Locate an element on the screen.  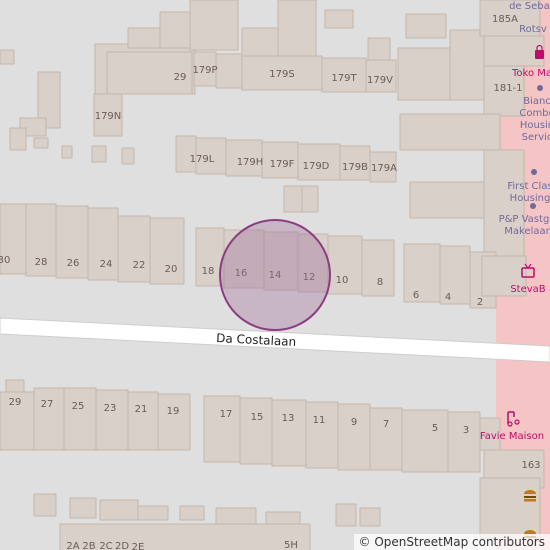
house-number: 5 is located at coordinates (435, 428).